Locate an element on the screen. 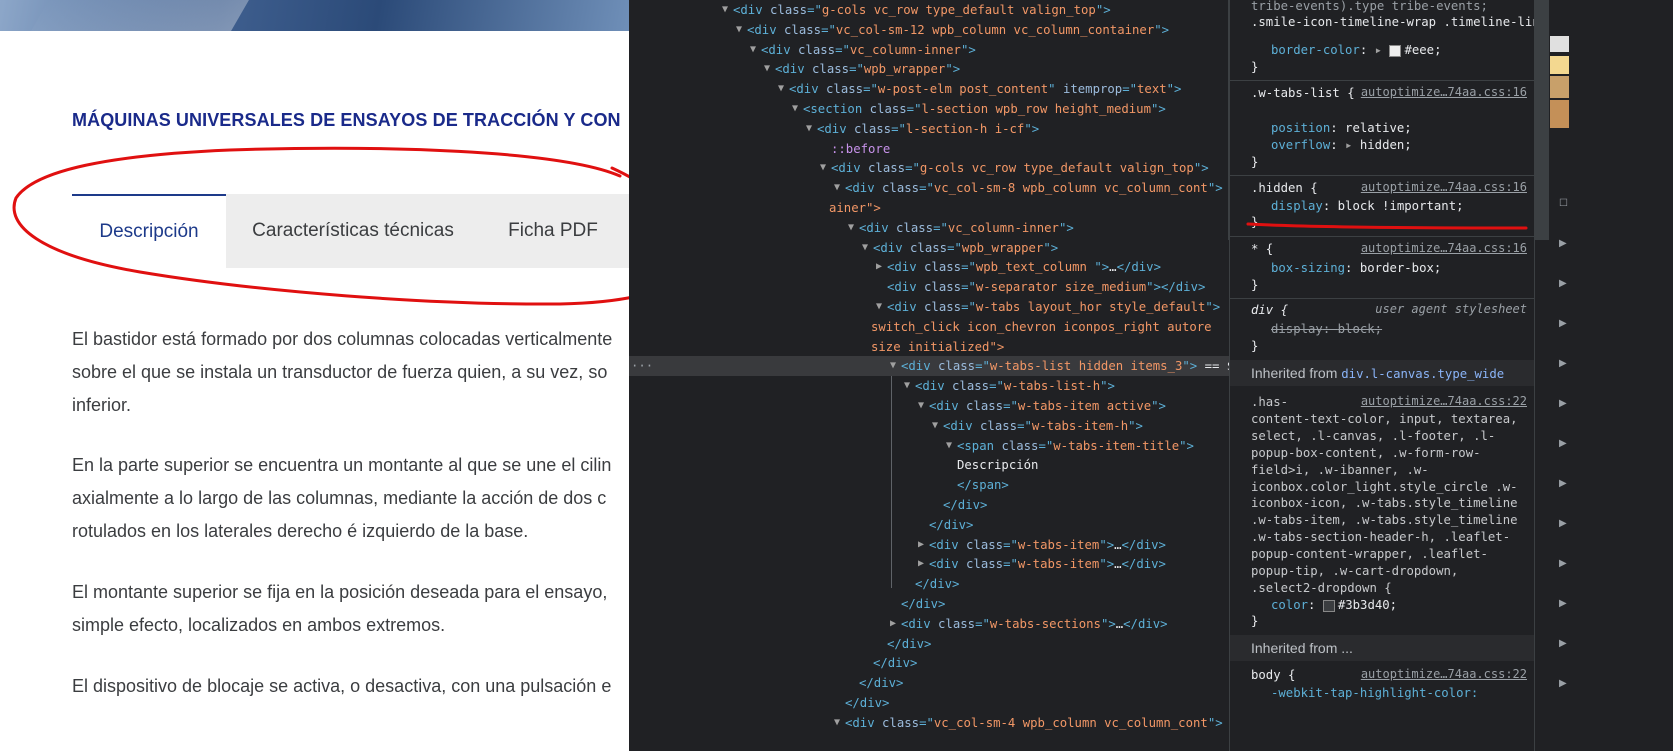 This screenshot has width=1673, height=751. dom-tree-row: ▼ <div class="w-tabs-item active"> is located at coordinates (929, 406).